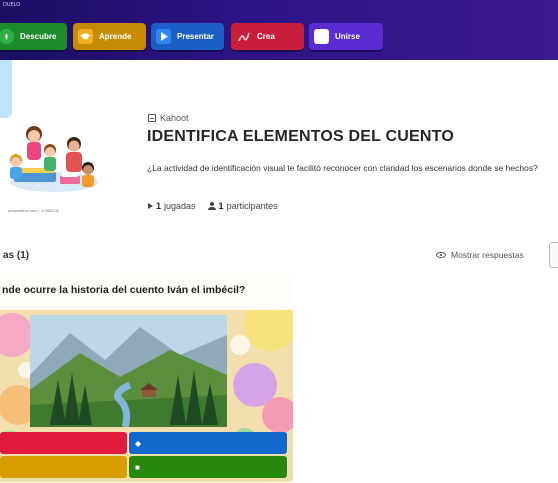  Describe the element at coordinates (152, 118) in the screenshot. I see `kahoot-type-icon` at that location.